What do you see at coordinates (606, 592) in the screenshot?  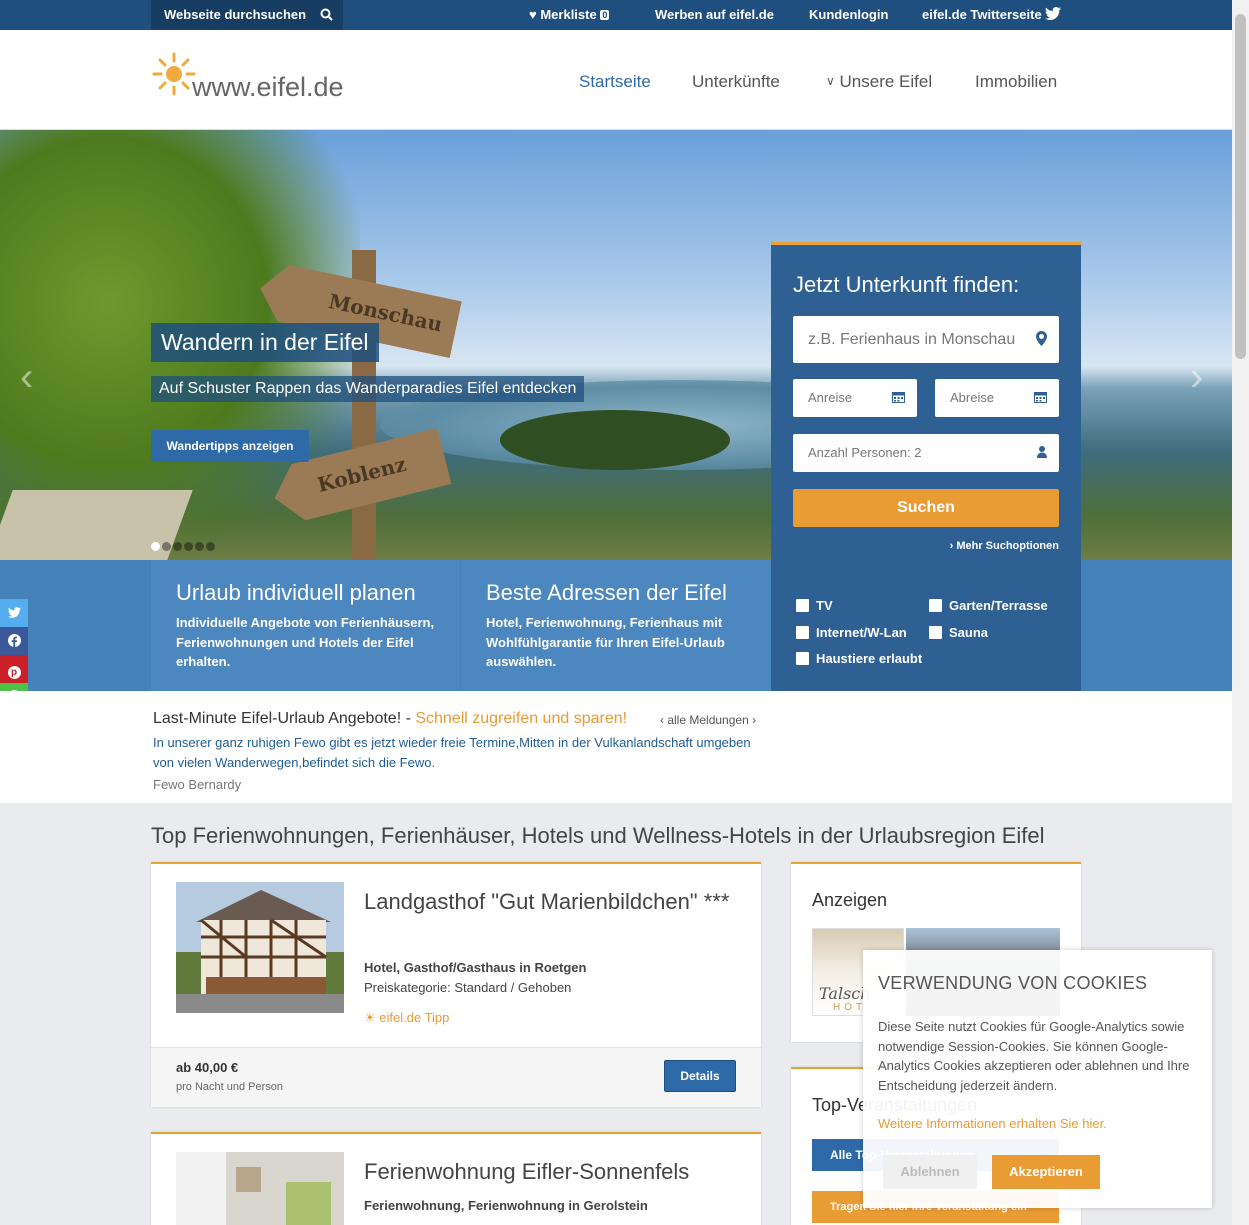 I see `tile-title: Beste Adressen der Eifel` at bounding box center [606, 592].